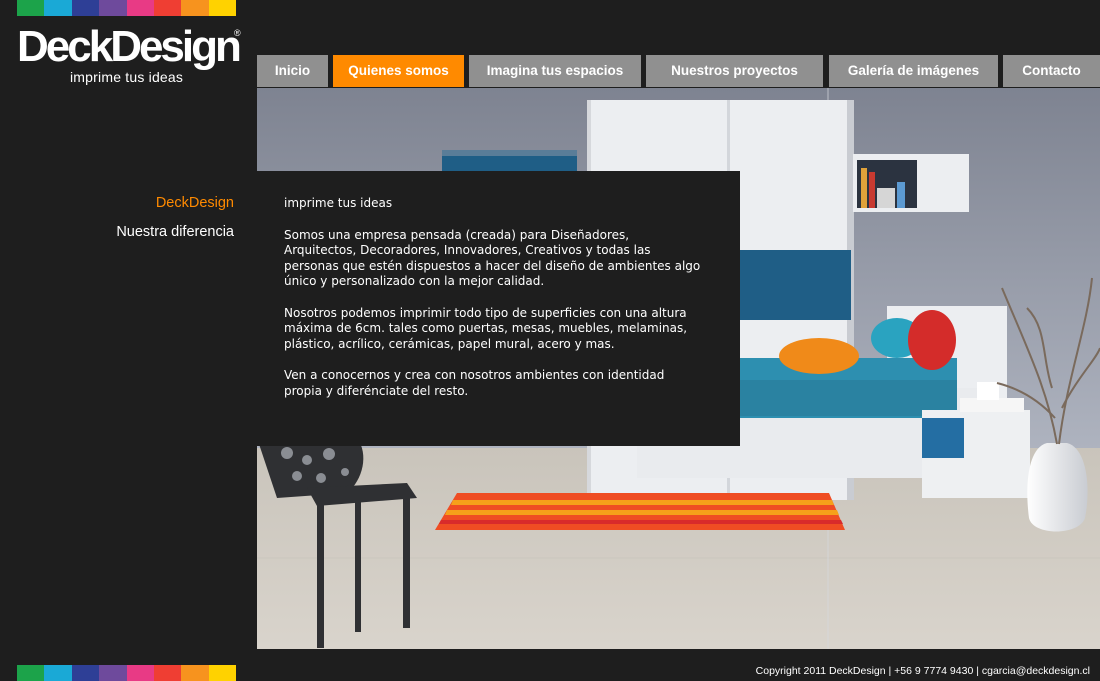  I want to click on nav-tab-contacto: Contacto, so click(1051, 71).